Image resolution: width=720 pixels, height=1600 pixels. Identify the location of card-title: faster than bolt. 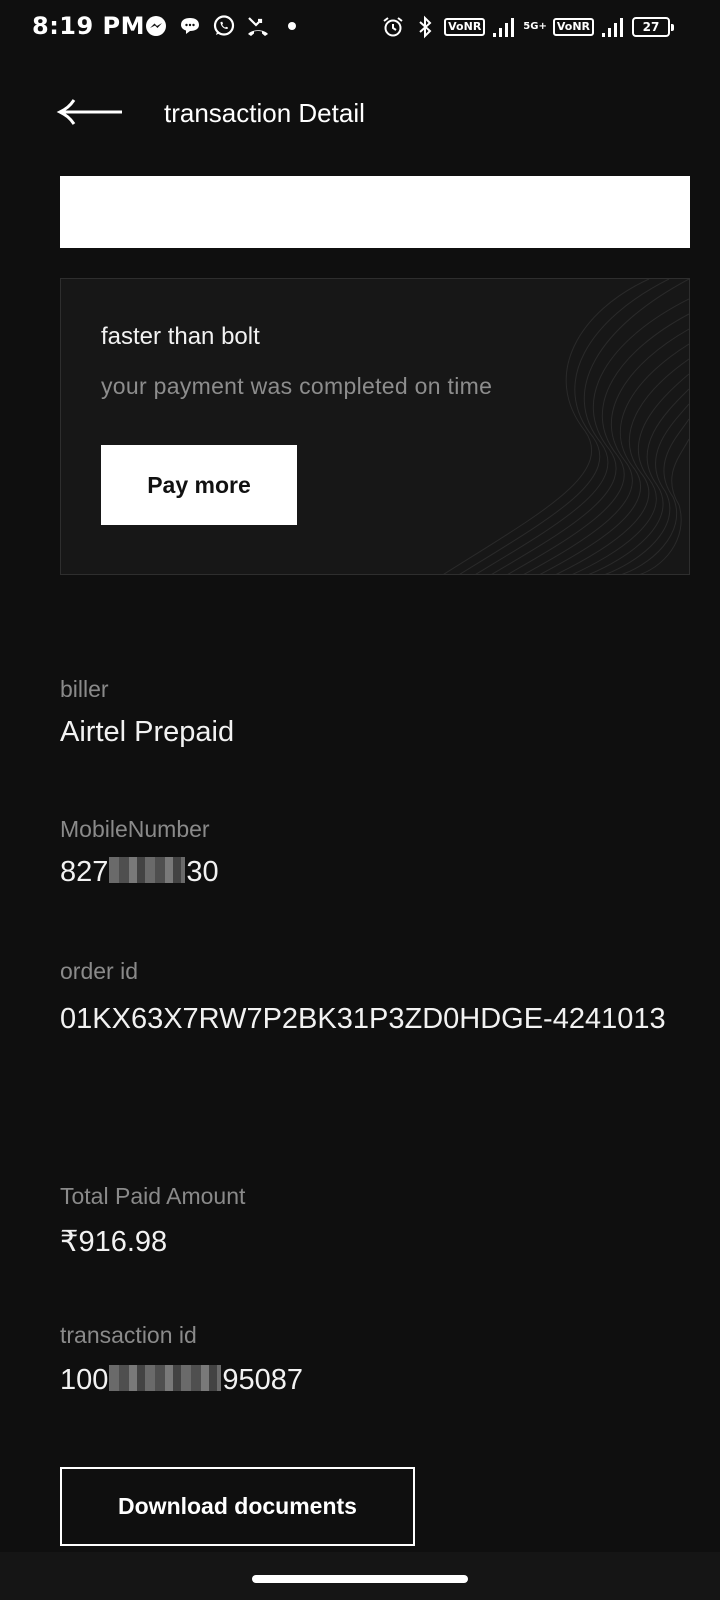
(180, 336).